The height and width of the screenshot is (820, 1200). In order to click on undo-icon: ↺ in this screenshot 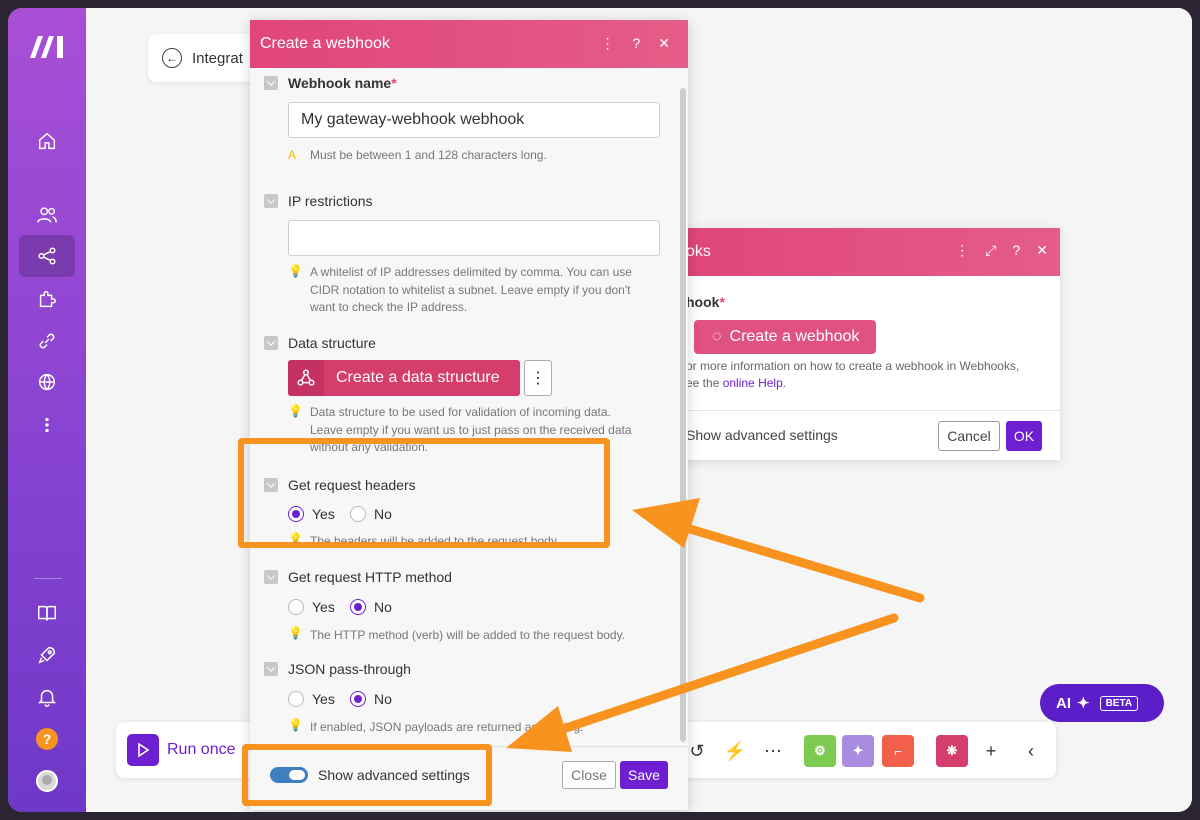, I will do `click(697, 751)`.